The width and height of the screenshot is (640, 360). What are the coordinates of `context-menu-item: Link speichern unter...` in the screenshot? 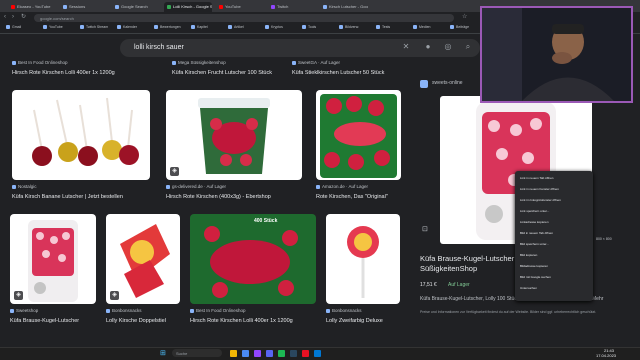 It's located at (534, 211).